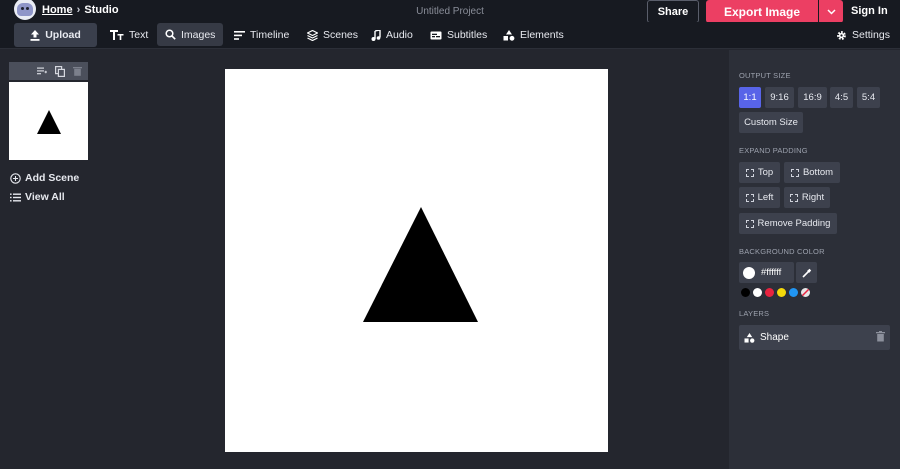 The height and width of the screenshot is (469, 900). Describe the element at coordinates (436, 35) in the screenshot. I see `subtitles-icon` at that location.